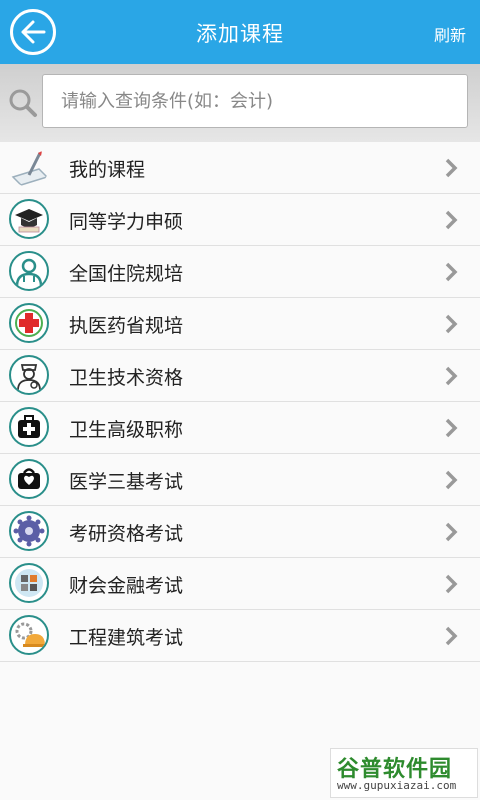  Describe the element at coordinates (126, 222) in the screenshot. I see `list-item-label: 同等学力申硕` at that location.